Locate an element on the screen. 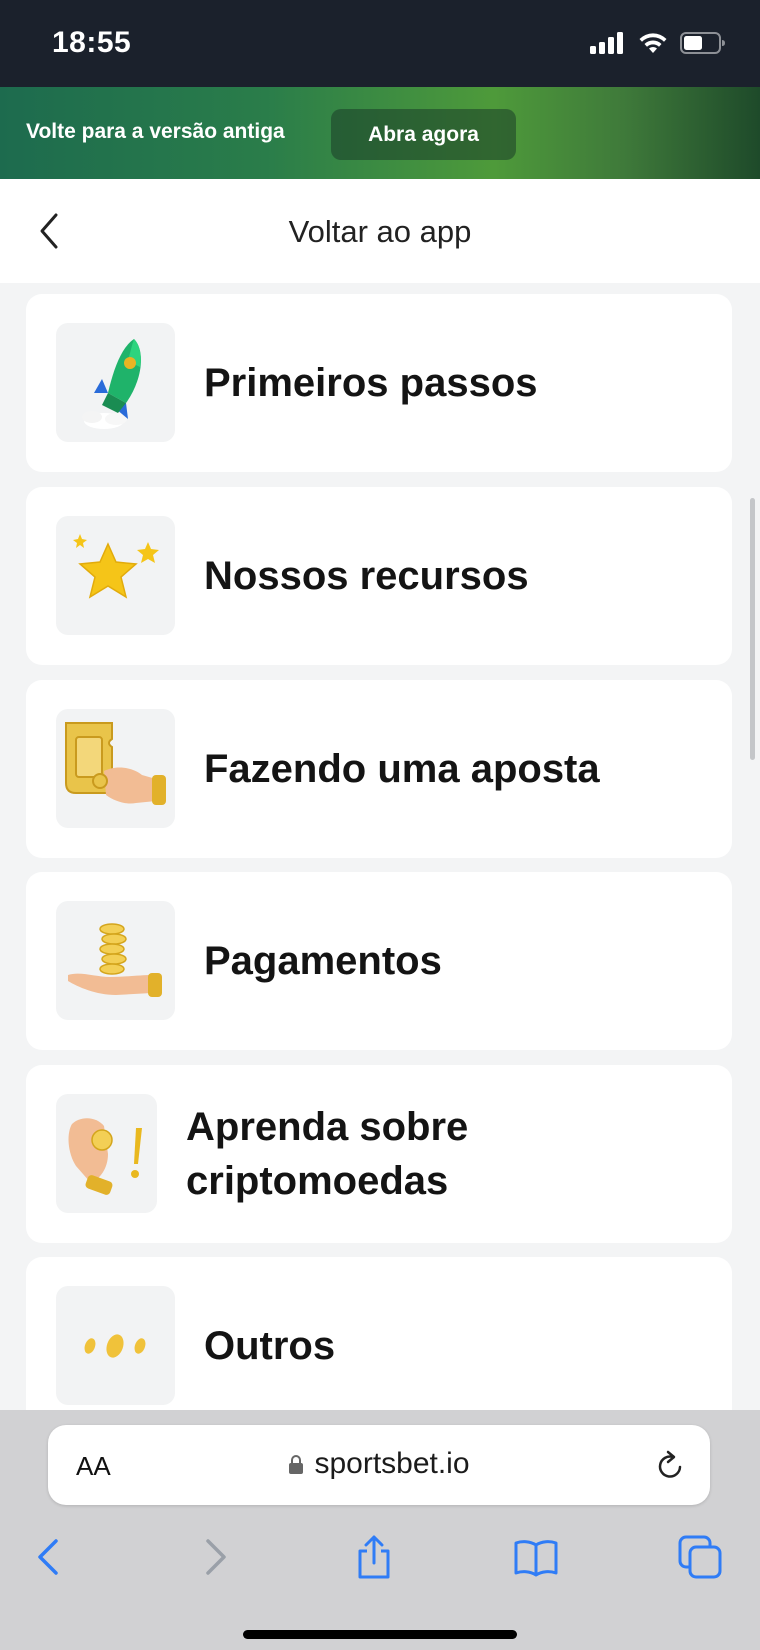 The height and width of the screenshot is (1650, 760). lock-icon is located at coordinates (296, 1464).